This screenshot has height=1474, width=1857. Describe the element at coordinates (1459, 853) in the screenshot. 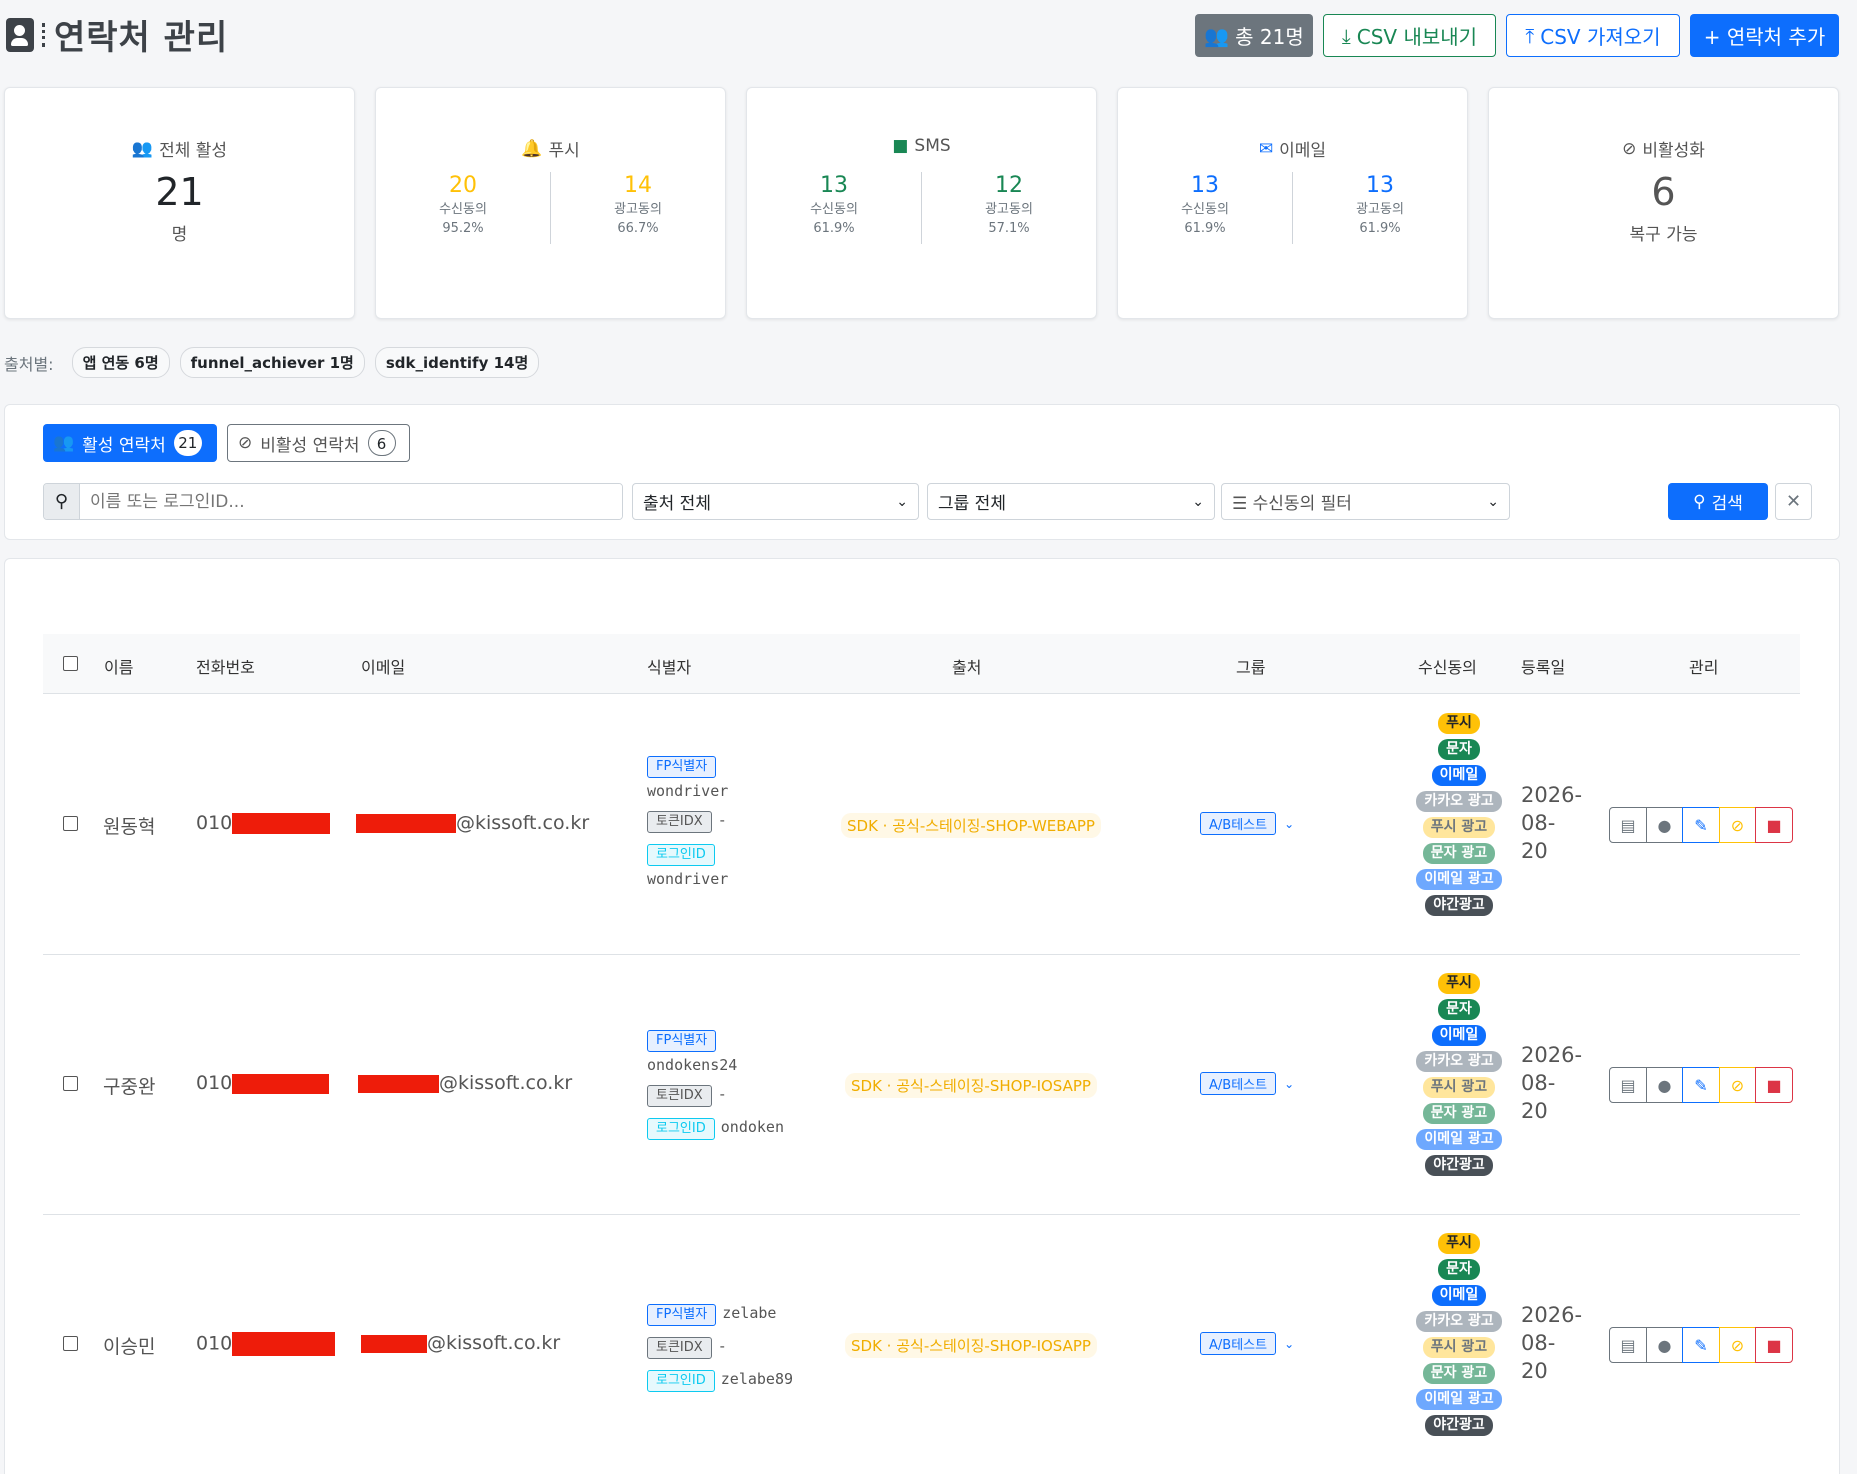

I see `consent-sms-ad: 문자 광고` at that location.